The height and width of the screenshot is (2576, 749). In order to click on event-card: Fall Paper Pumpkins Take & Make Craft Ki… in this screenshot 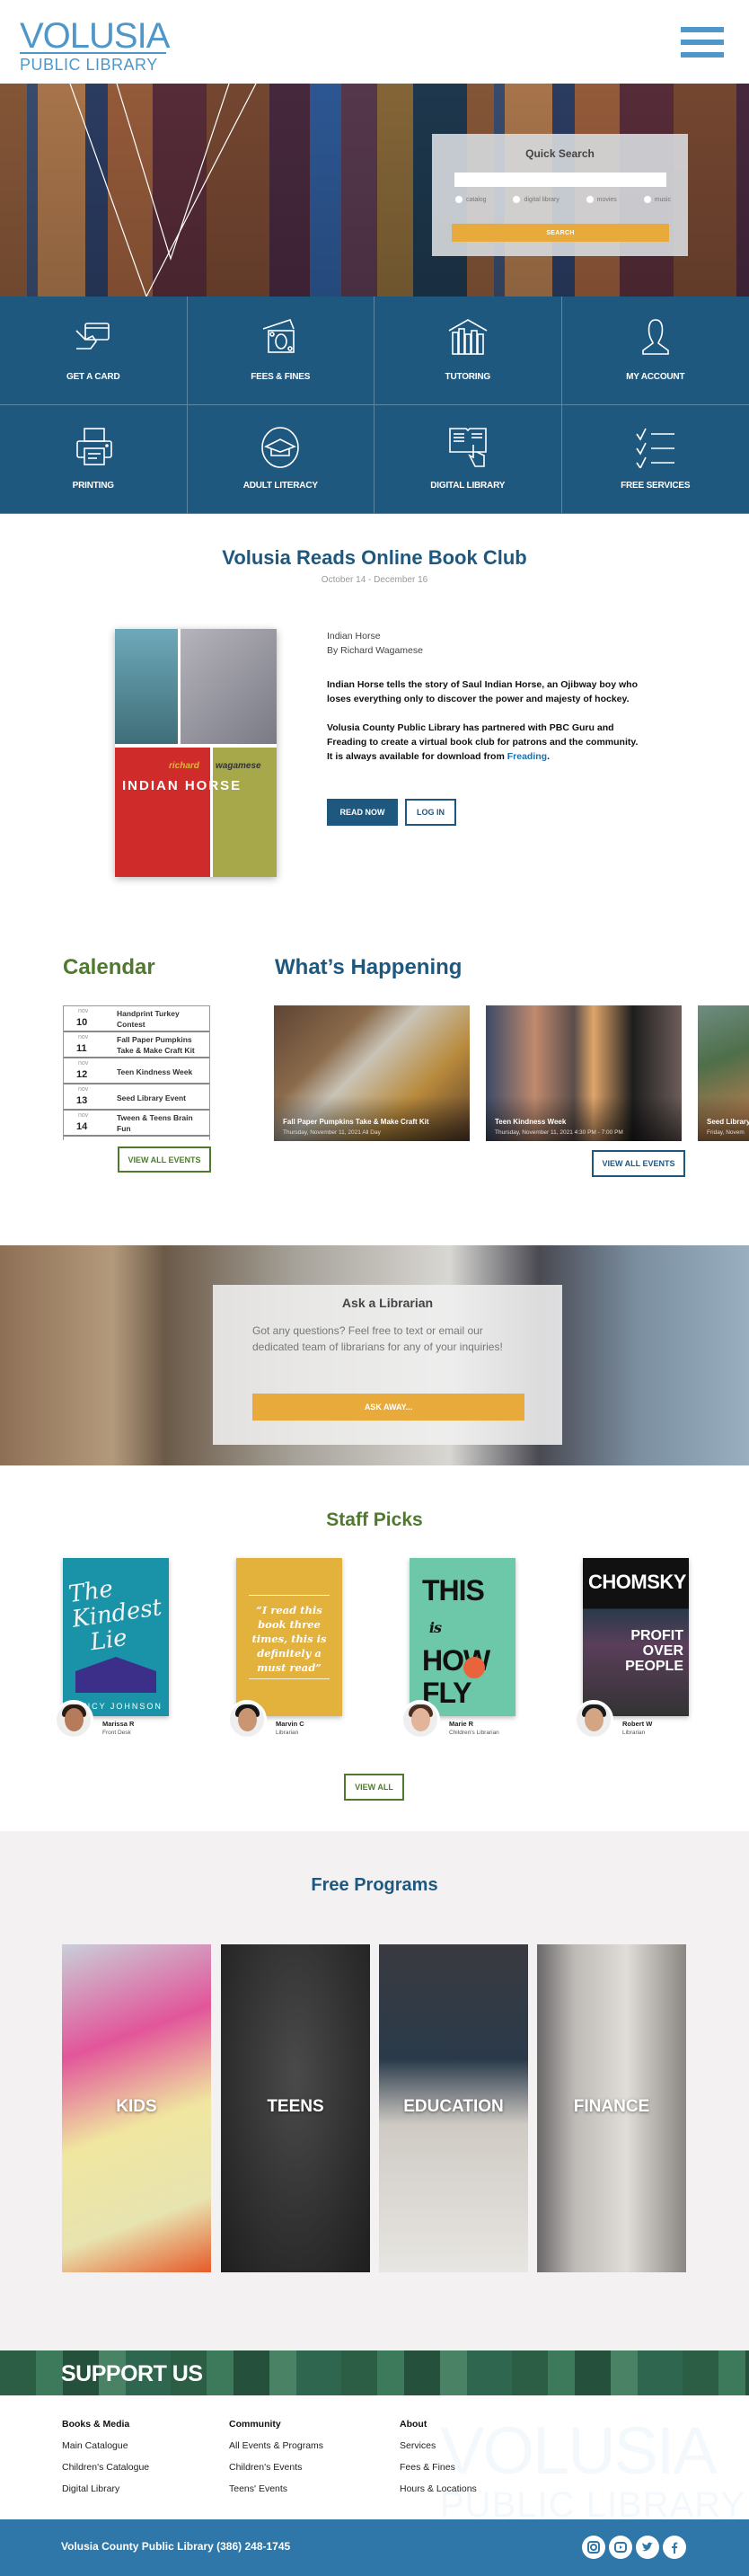, I will do `click(372, 1073)`.